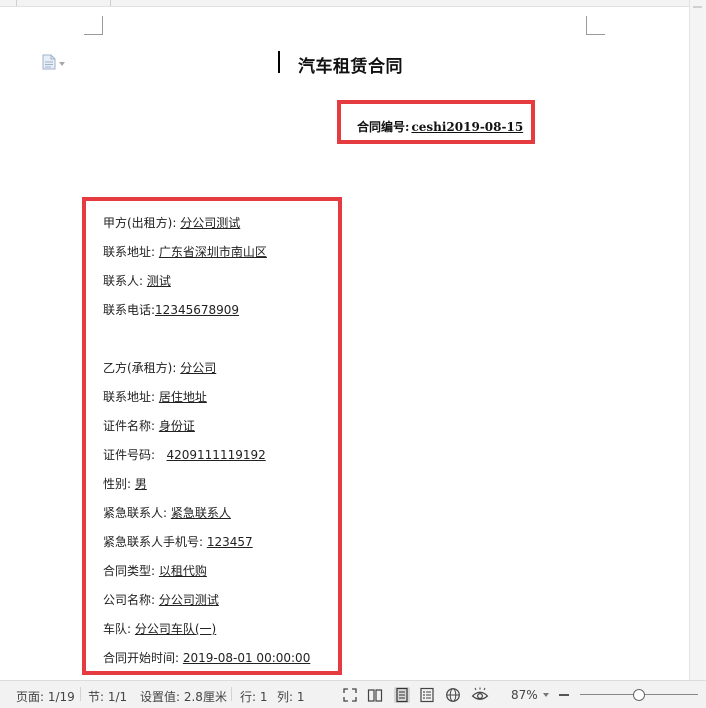 This screenshot has height=708, width=706. Describe the element at coordinates (140, 368) in the screenshot. I see `field-label: 乙方(承租方):` at that location.